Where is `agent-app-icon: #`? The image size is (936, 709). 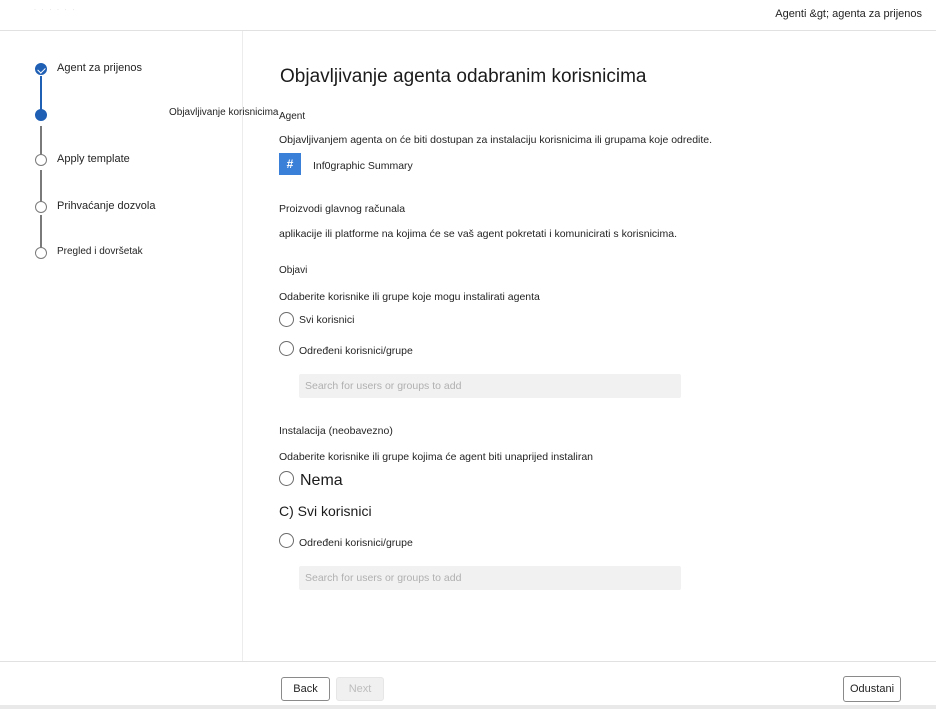 agent-app-icon: # is located at coordinates (290, 164).